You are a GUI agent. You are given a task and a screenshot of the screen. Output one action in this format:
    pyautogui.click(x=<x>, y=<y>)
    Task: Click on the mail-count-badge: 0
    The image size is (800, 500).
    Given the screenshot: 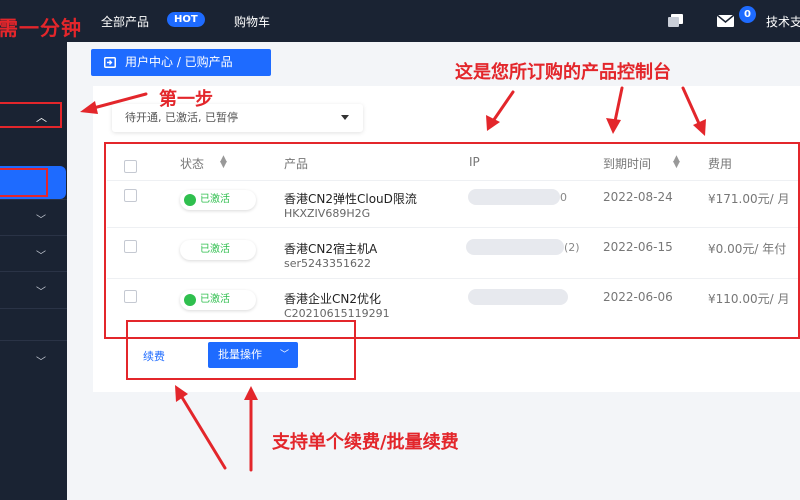 What is the action you would take?
    pyautogui.click(x=747, y=14)
    